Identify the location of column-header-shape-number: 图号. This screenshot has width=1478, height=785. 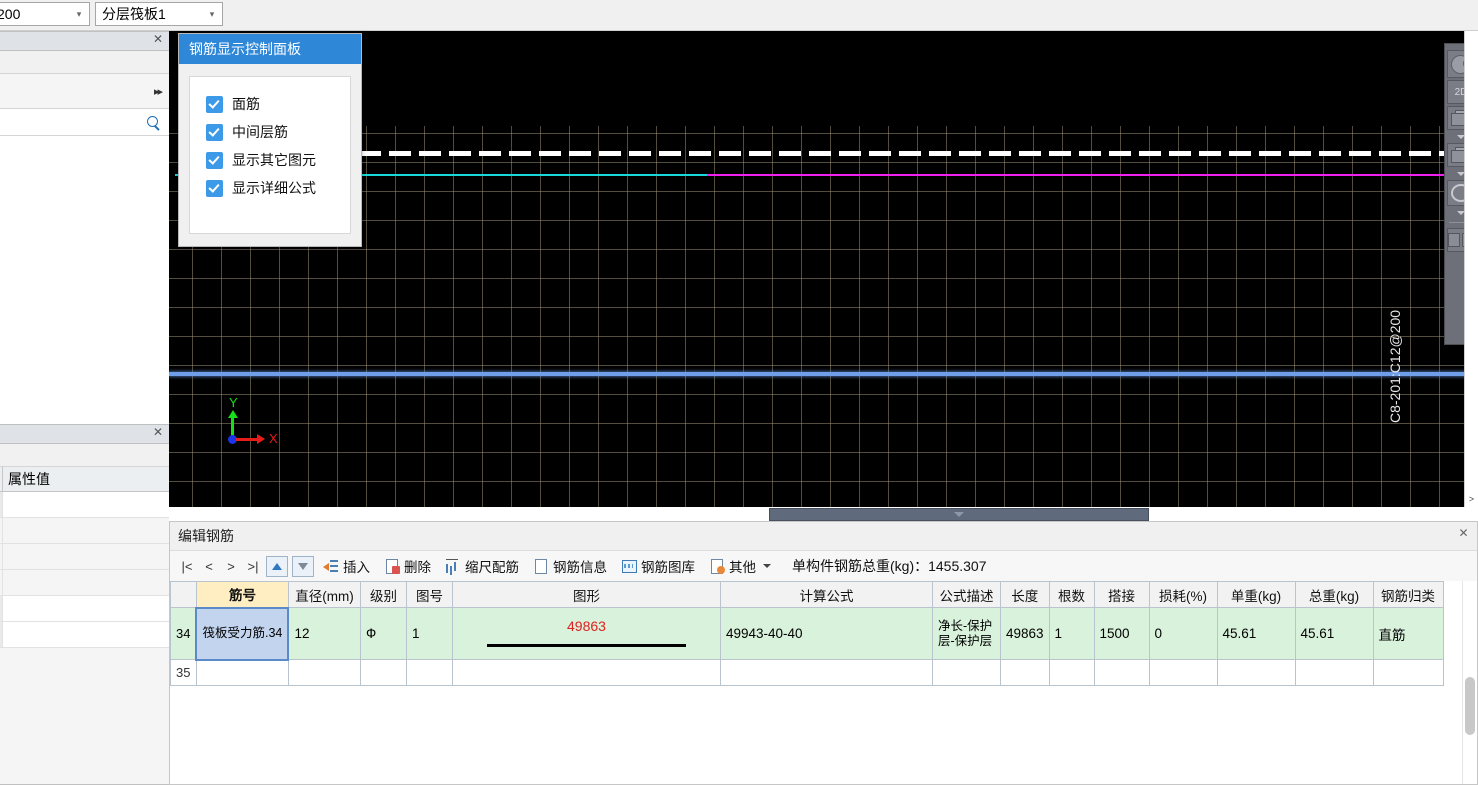
(429, 594).